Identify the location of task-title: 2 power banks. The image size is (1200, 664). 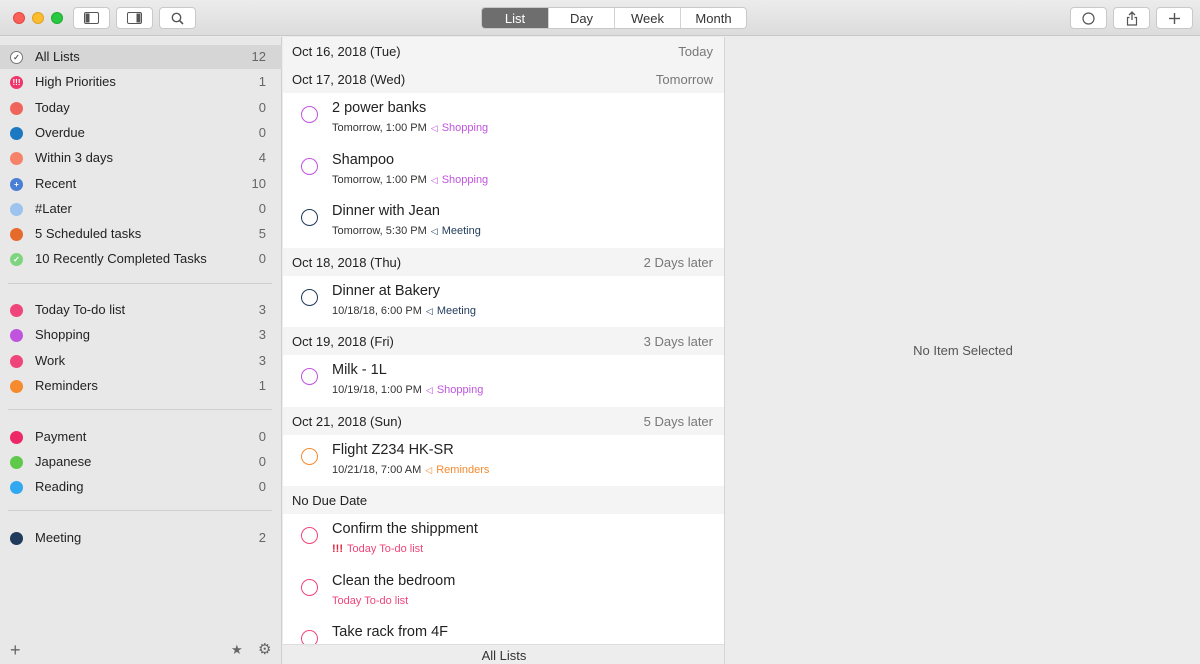
(379, 108).